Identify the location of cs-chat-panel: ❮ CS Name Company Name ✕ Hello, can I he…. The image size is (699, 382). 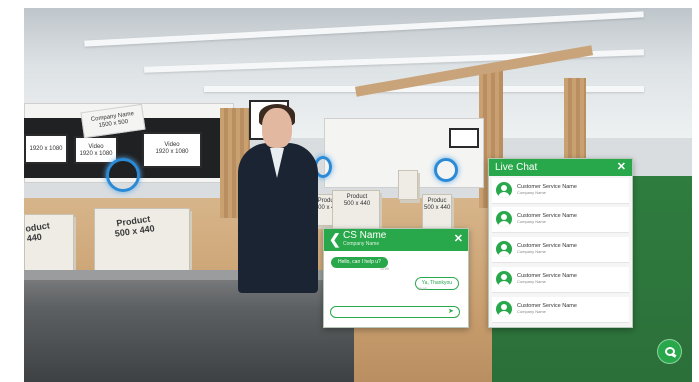
(396, 278).